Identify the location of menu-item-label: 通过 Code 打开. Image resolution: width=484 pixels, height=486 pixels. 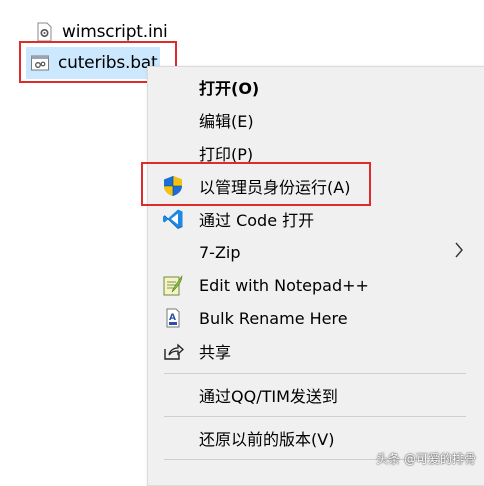
(257, 220).